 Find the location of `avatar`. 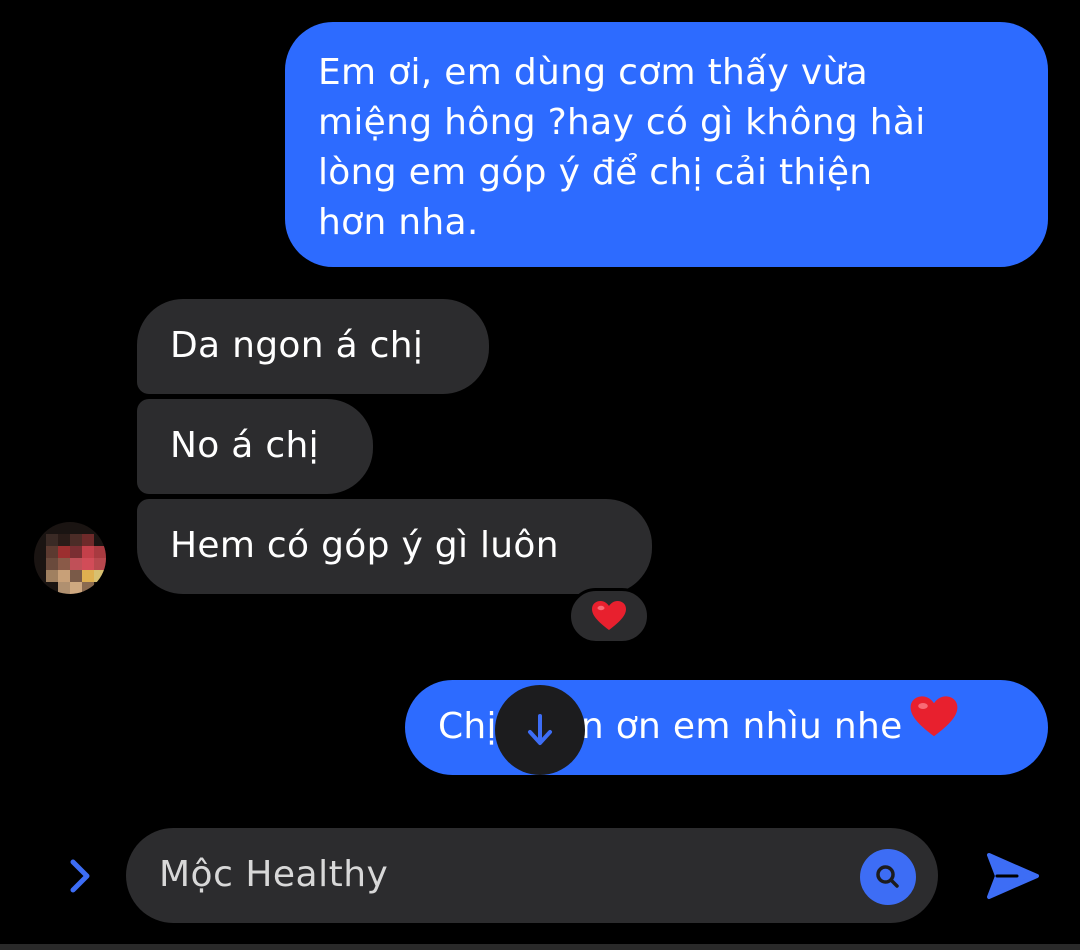

avatar is located at coordinates (70, 558).